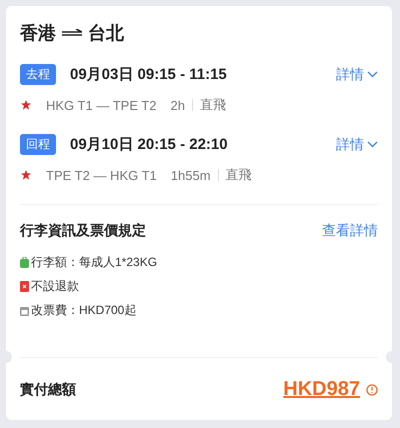 The height and width of the screenshot is (428, 400). What do you see at coordinates (24, 311) in the screenshot?
I see `calendar-icon` at bounding box center [24, 311].